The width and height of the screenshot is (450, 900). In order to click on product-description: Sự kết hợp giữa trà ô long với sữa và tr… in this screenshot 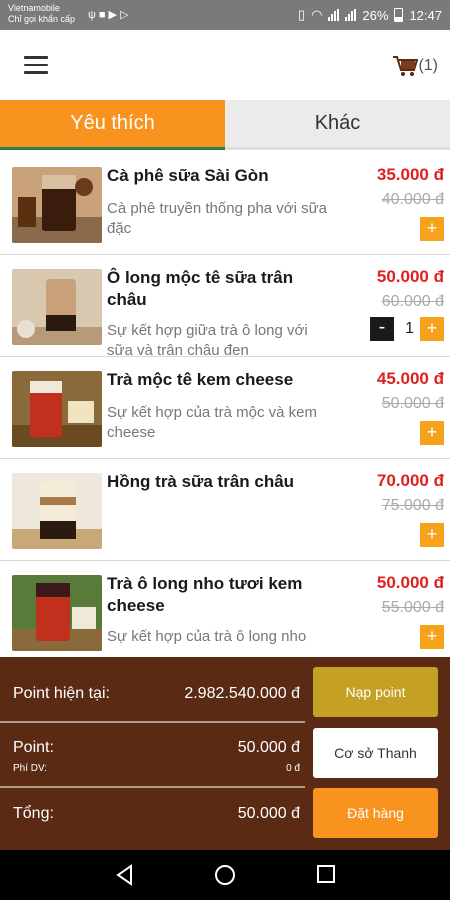, I will do `click(207, 340)`.